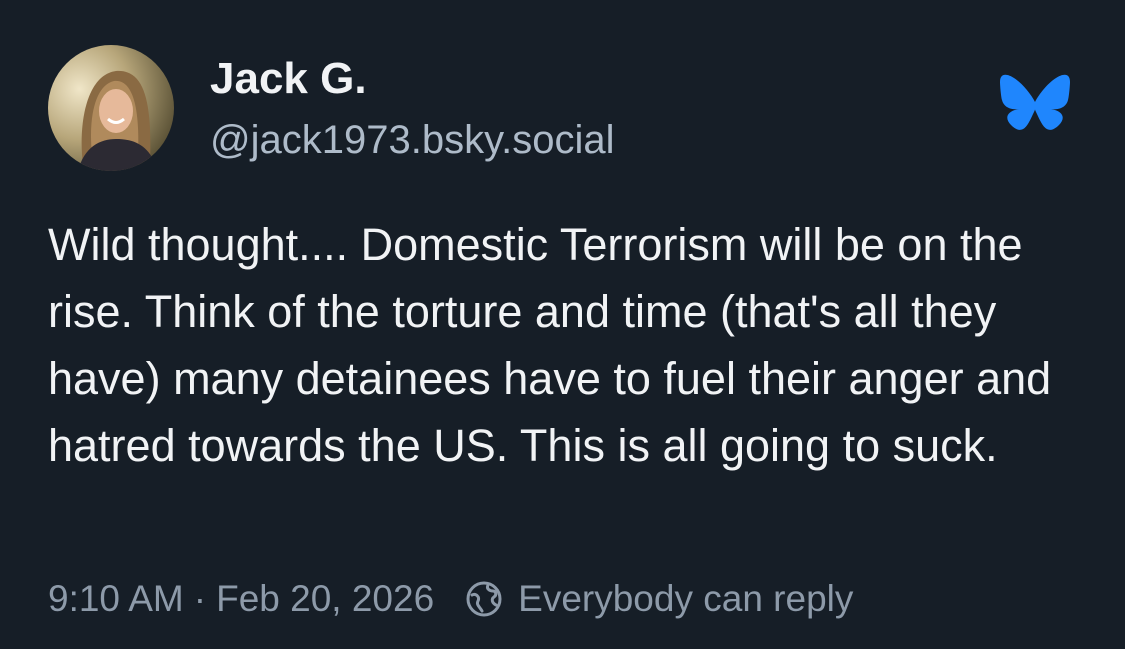 The width and height of the screenshot is (1125, 649). What do you see at coordinates (111, 108) in the screenshot?
I see `avatar` at bounding box center [111, 108].